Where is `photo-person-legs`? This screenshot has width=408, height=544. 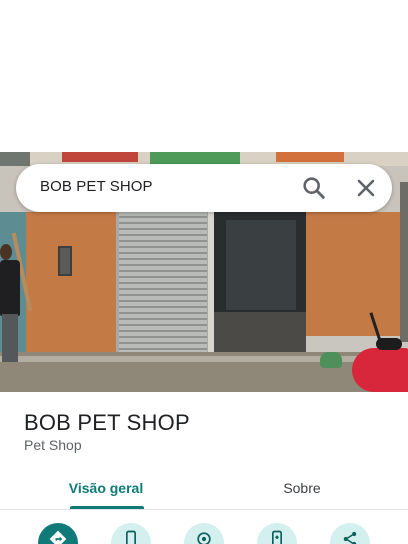 photo-person-legs is located at coordinates (10, 338).